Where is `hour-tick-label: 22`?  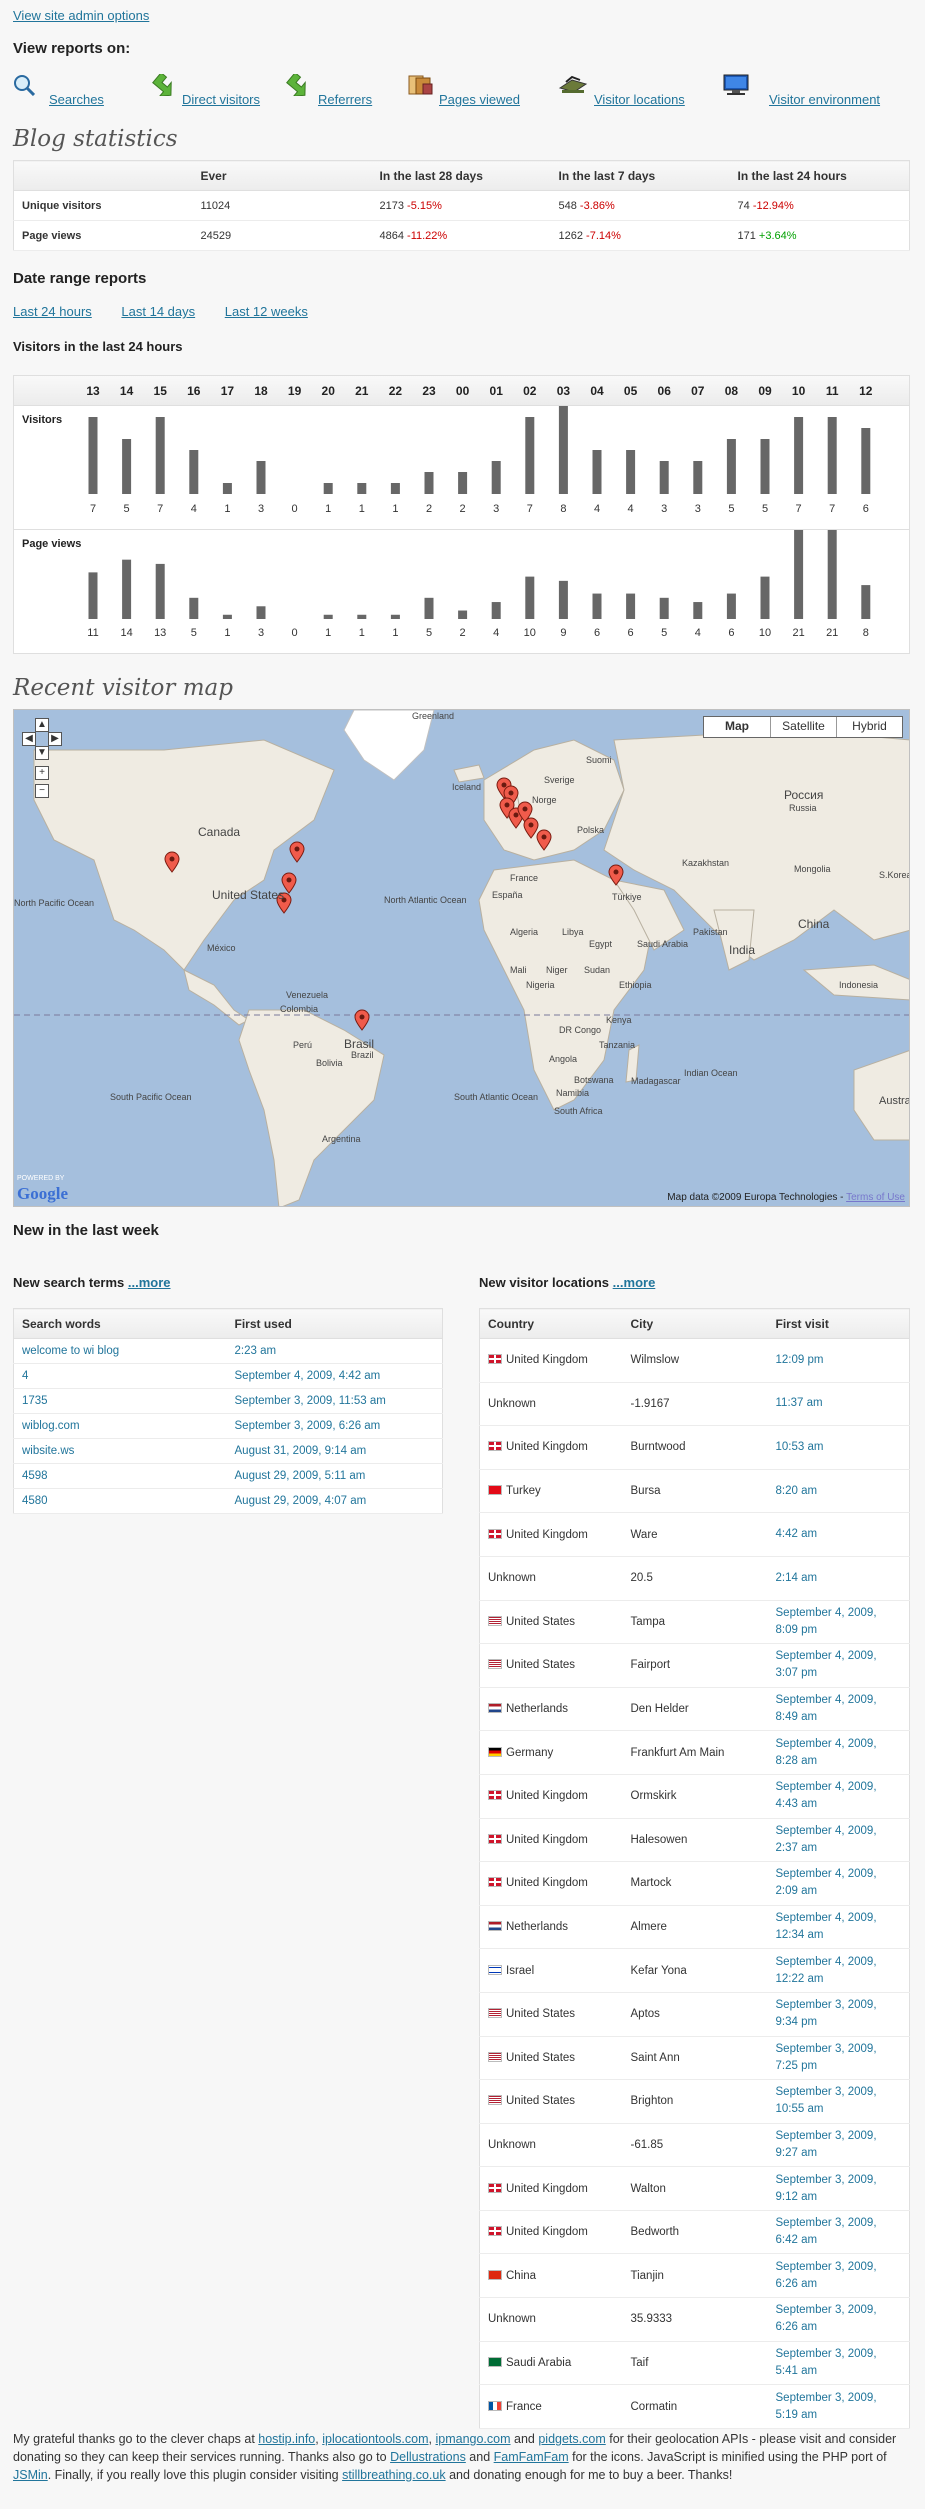
hour-tick-label: 22 is located at coordinates (396, 391).